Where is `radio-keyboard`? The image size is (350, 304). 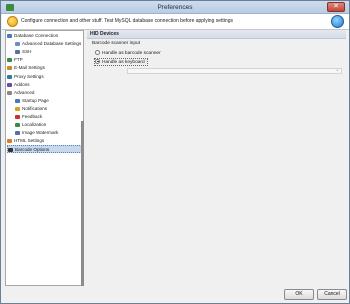 radio-keyboard is located at coordinates (97, 61).